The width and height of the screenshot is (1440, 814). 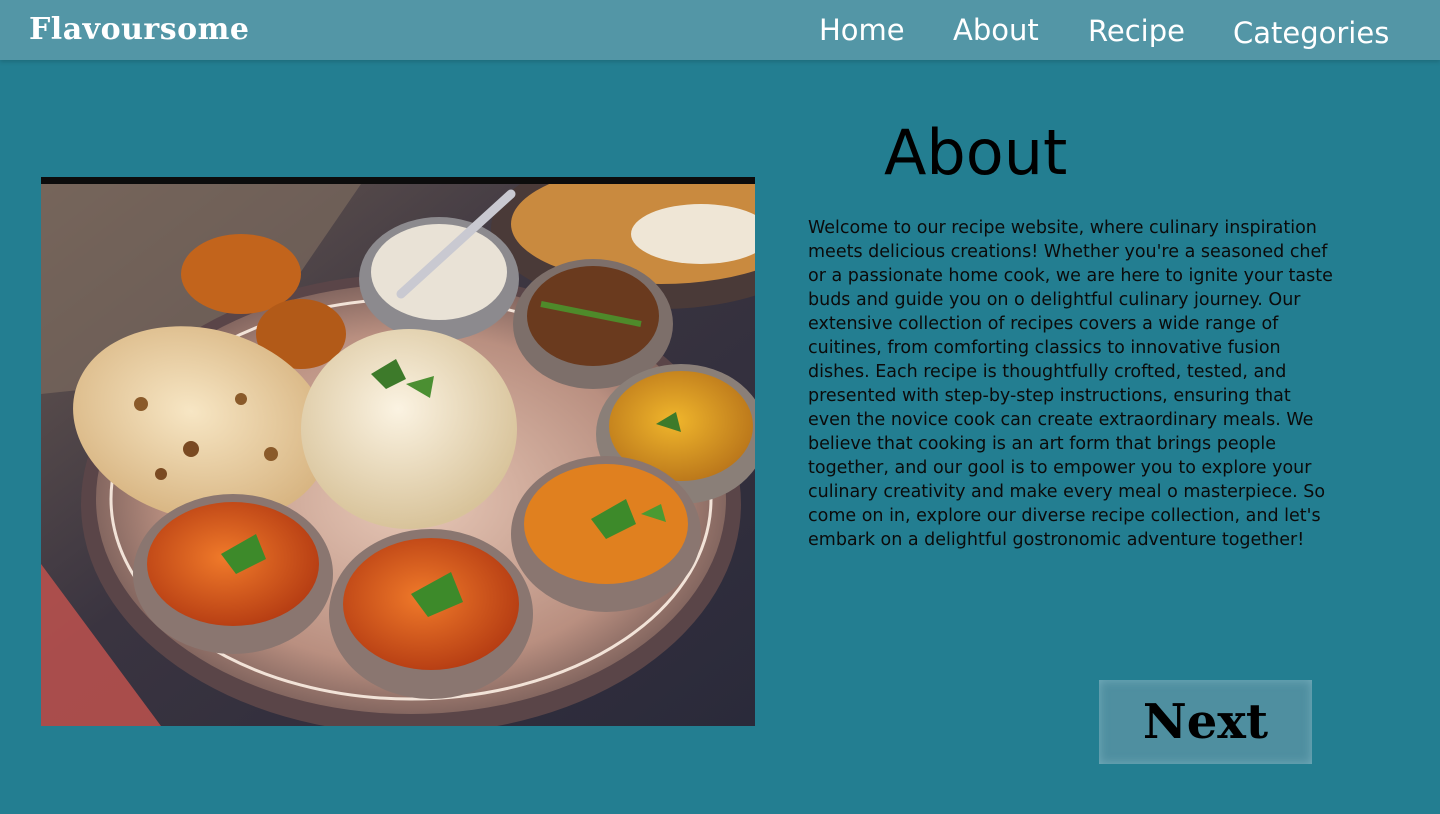 What do you see at coordinates (996, 30) in the screenshot?
I see `nav-link-about: About` at bounding box center [996, 30].